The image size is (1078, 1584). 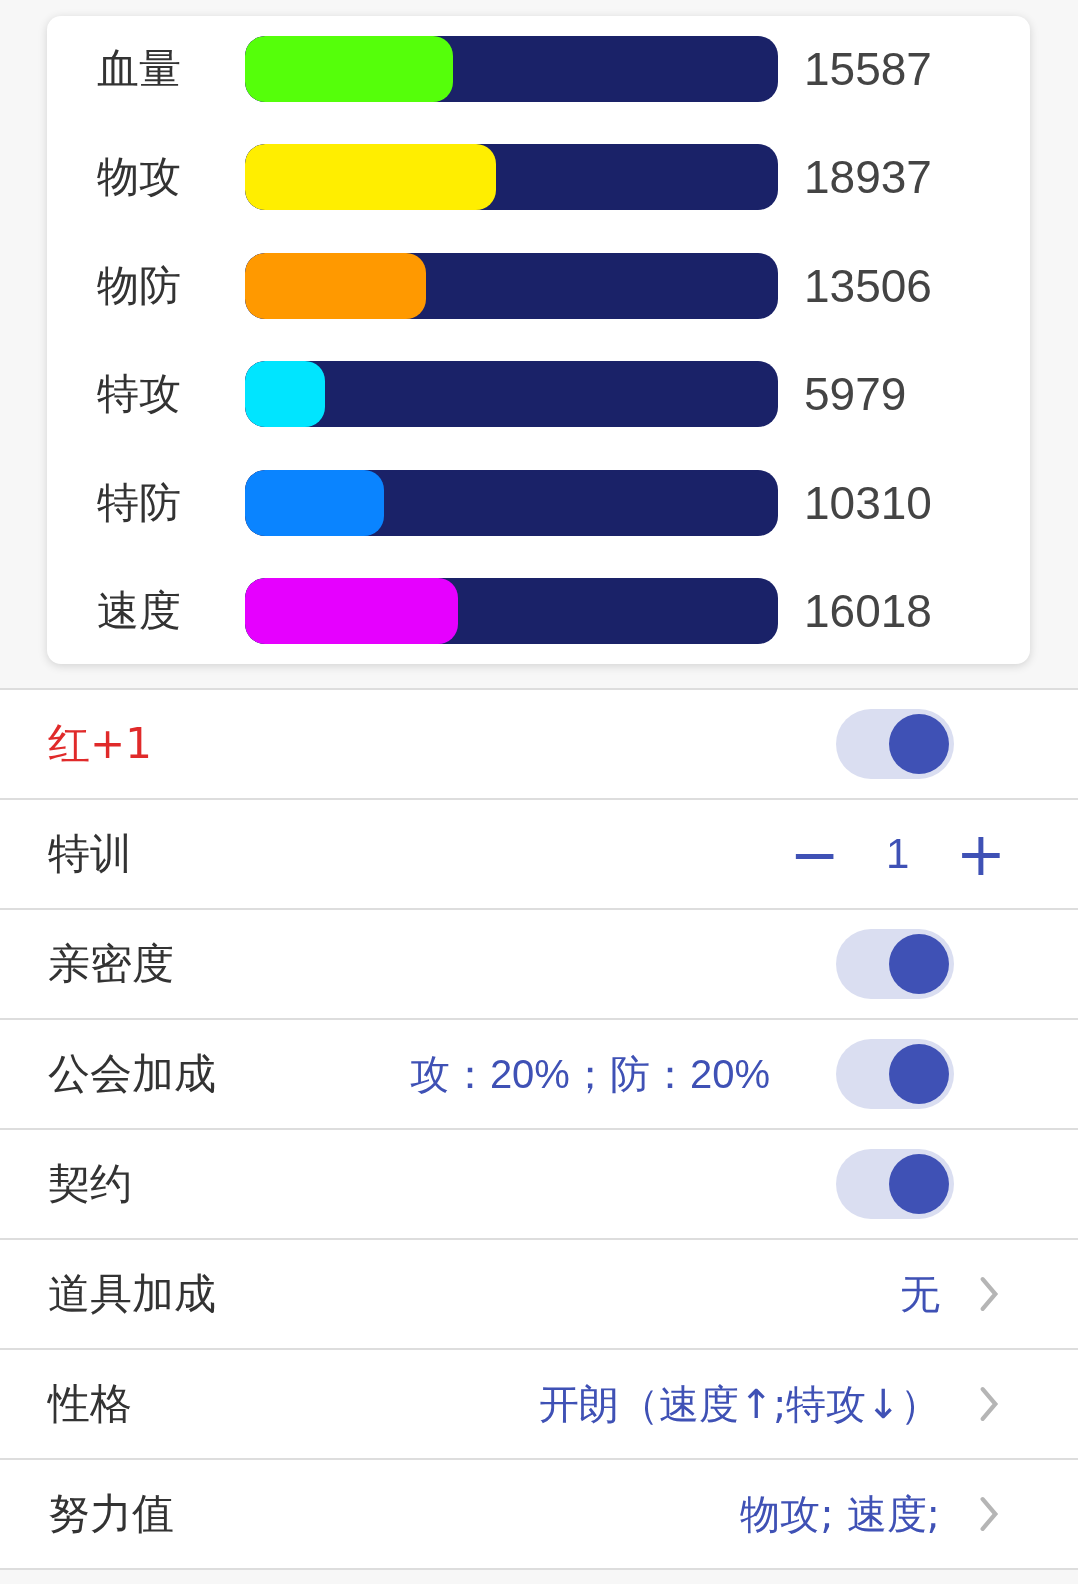 I want to click on stat-value: 18937, so click(x=868, y=177).